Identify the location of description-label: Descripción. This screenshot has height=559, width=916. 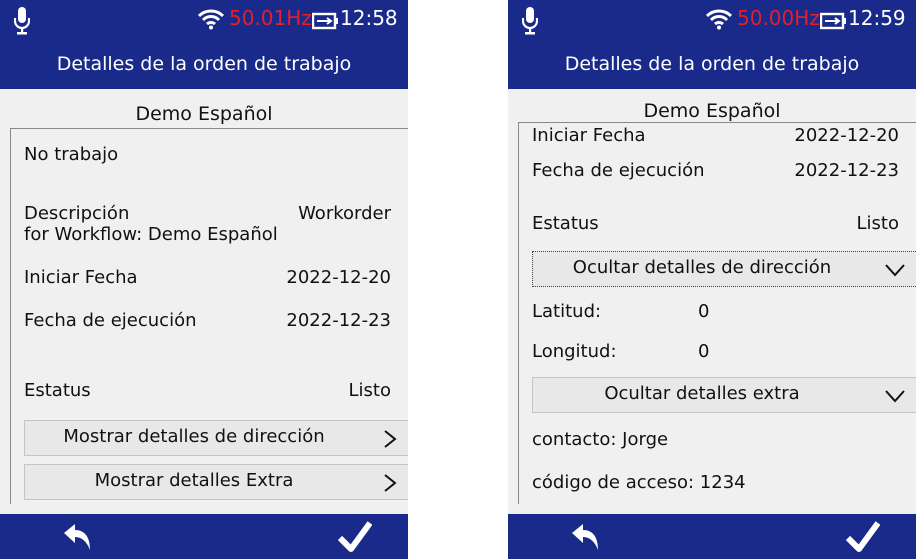
(77, 213).